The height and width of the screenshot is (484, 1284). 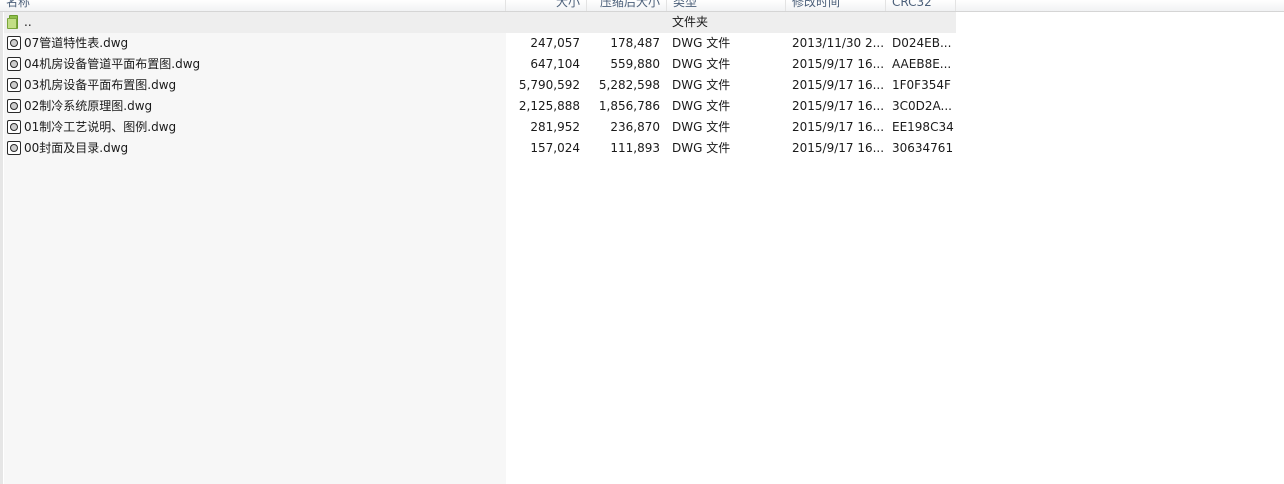 What do you see at coordinates (549, 85) in the screenshot?
I see `file-size: 5,790,592` at bounding box center [549, 85].